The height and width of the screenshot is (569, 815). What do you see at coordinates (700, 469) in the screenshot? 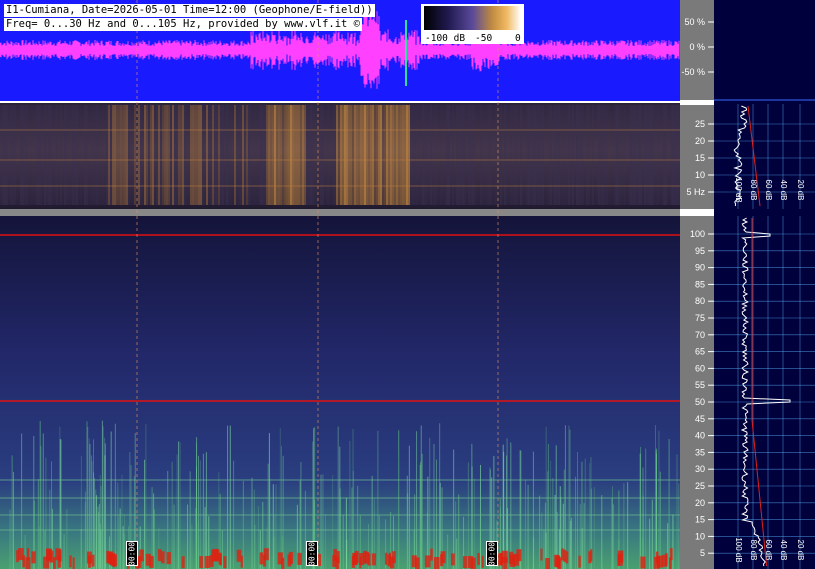
I see `high-axis-tick-14: 30` at bounding box center [700, 469].